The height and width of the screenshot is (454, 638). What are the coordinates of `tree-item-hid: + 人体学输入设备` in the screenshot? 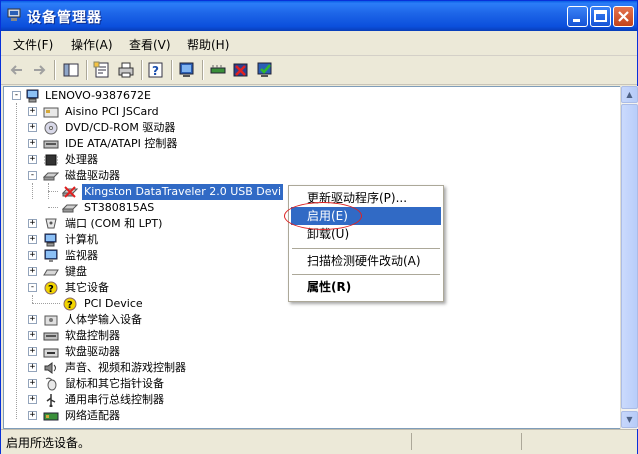 It's located at (154, 320).